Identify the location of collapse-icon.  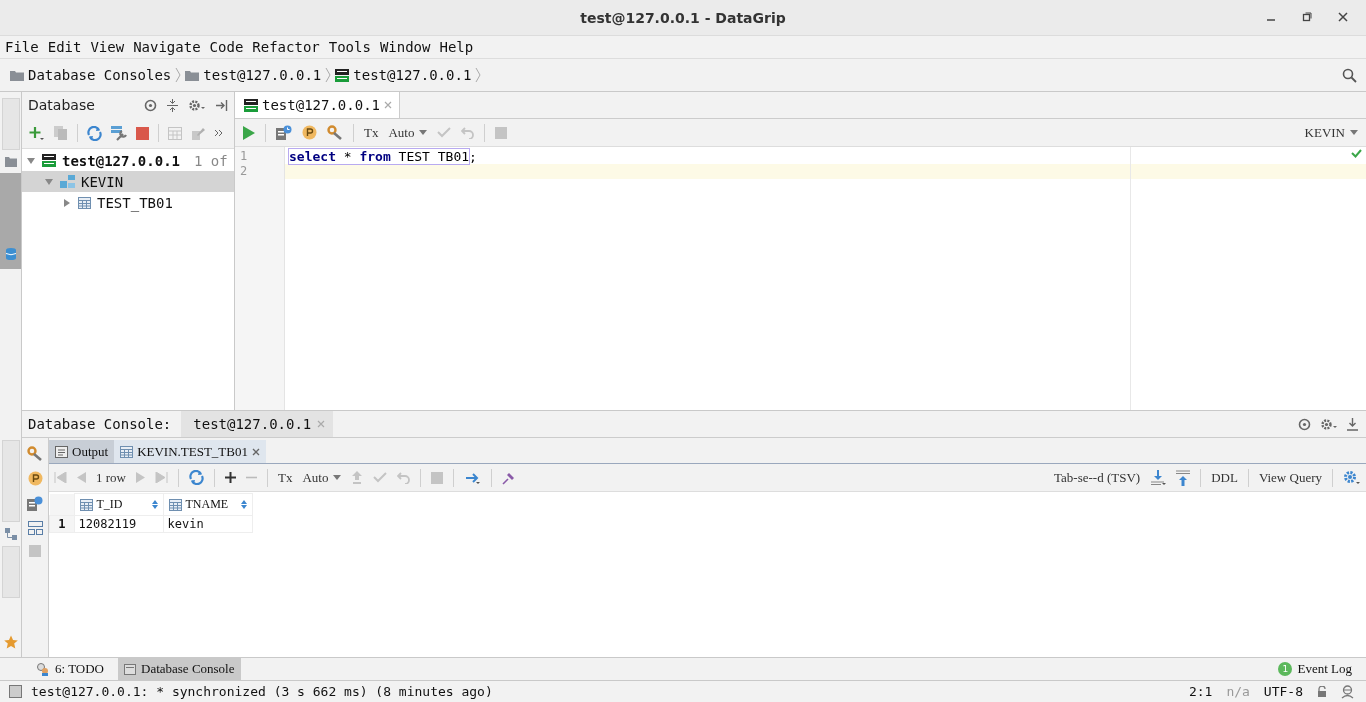
(172, 105).